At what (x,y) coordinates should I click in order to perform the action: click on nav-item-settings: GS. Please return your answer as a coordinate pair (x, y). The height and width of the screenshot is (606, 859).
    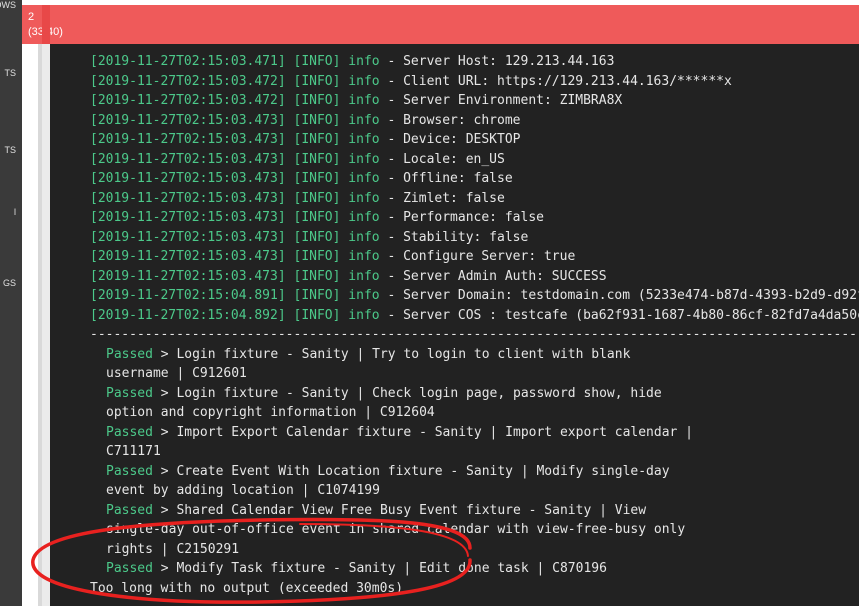
    Looking at the image, I should click on (11, 283).